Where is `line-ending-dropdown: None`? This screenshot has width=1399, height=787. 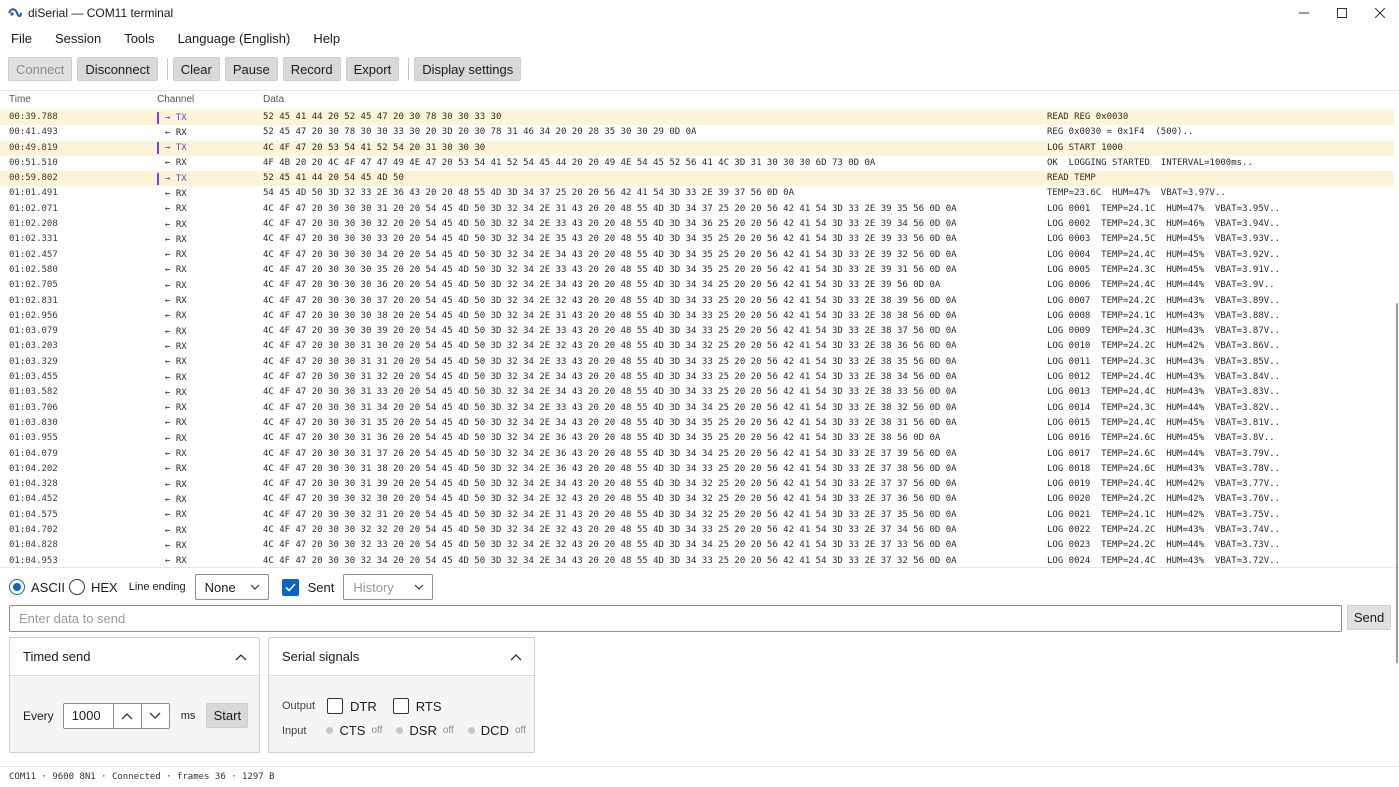
line-ending-dropdown: None is located at coordinates (231, 587).